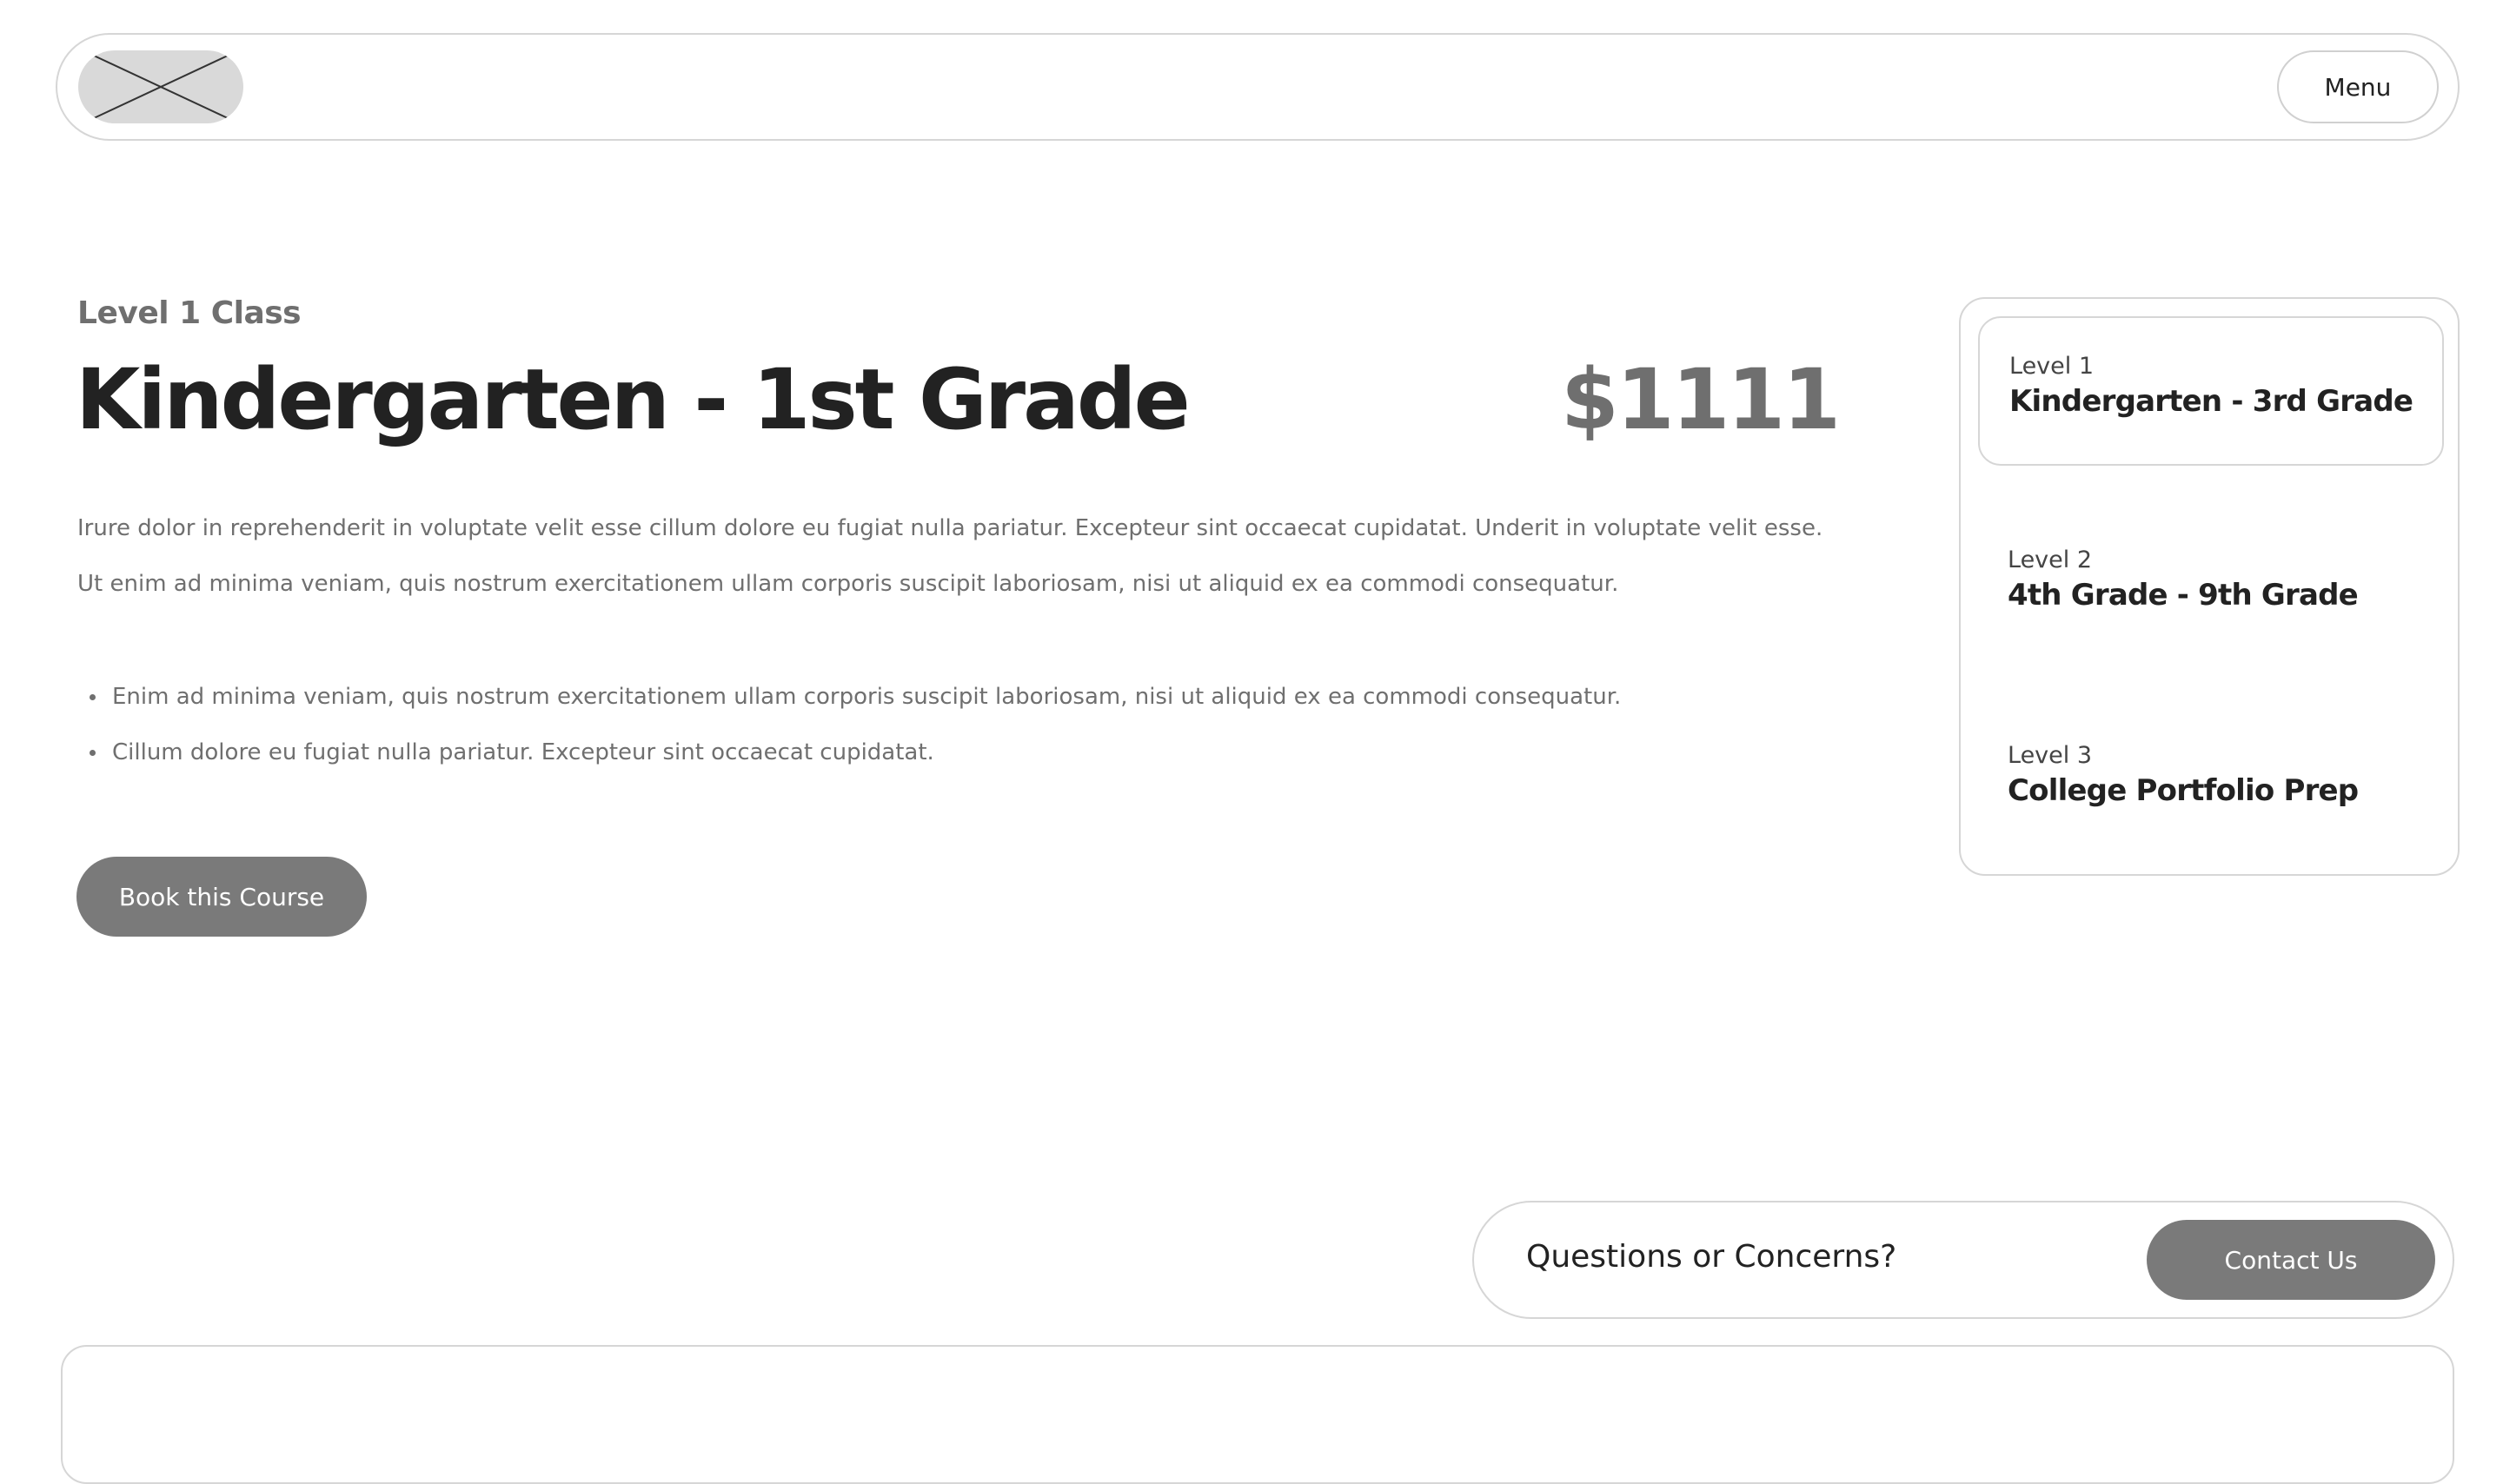 Image resolution: width=2503 pixels, height=1484 pixels. Describe the element at coordinates (1963, 1260) in the screenshot. I see `contact-bar: Questions or Concerns? Contact Us` at that location.